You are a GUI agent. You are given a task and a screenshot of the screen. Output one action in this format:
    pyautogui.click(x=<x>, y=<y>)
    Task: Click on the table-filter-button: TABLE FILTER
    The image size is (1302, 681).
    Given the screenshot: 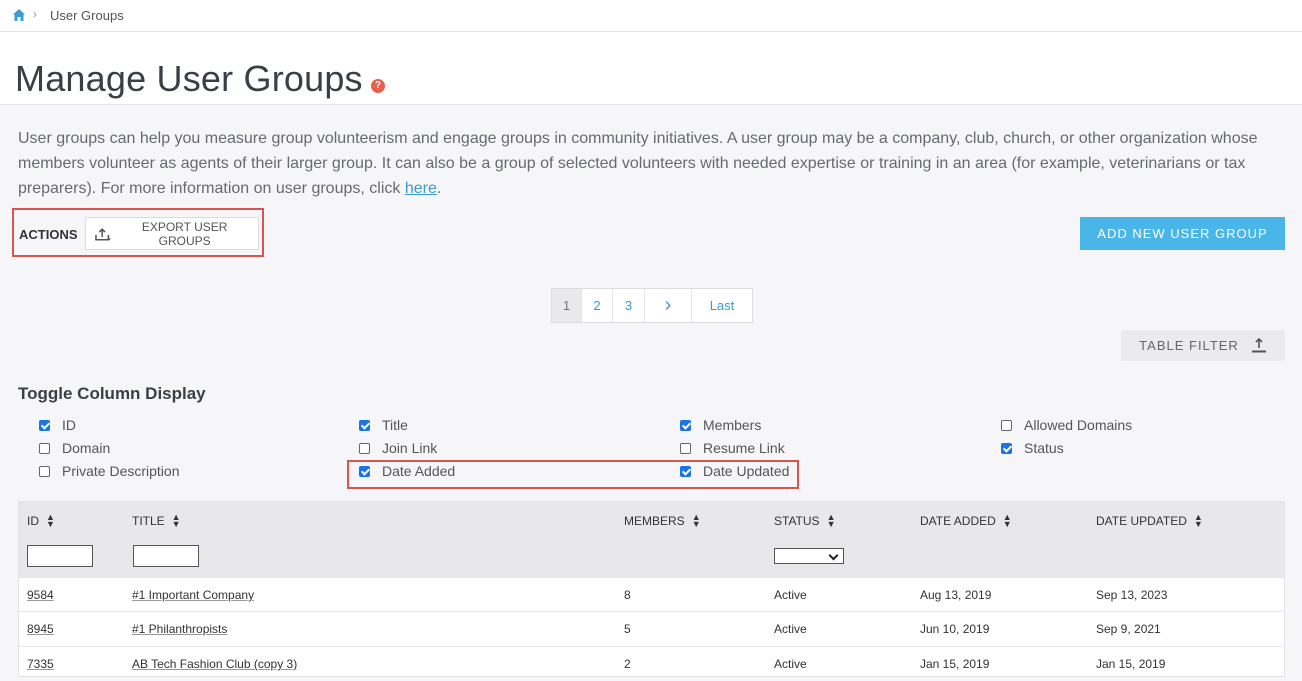 What is the action you would take?
    pyautogui.click(x=1203, y=345)
    